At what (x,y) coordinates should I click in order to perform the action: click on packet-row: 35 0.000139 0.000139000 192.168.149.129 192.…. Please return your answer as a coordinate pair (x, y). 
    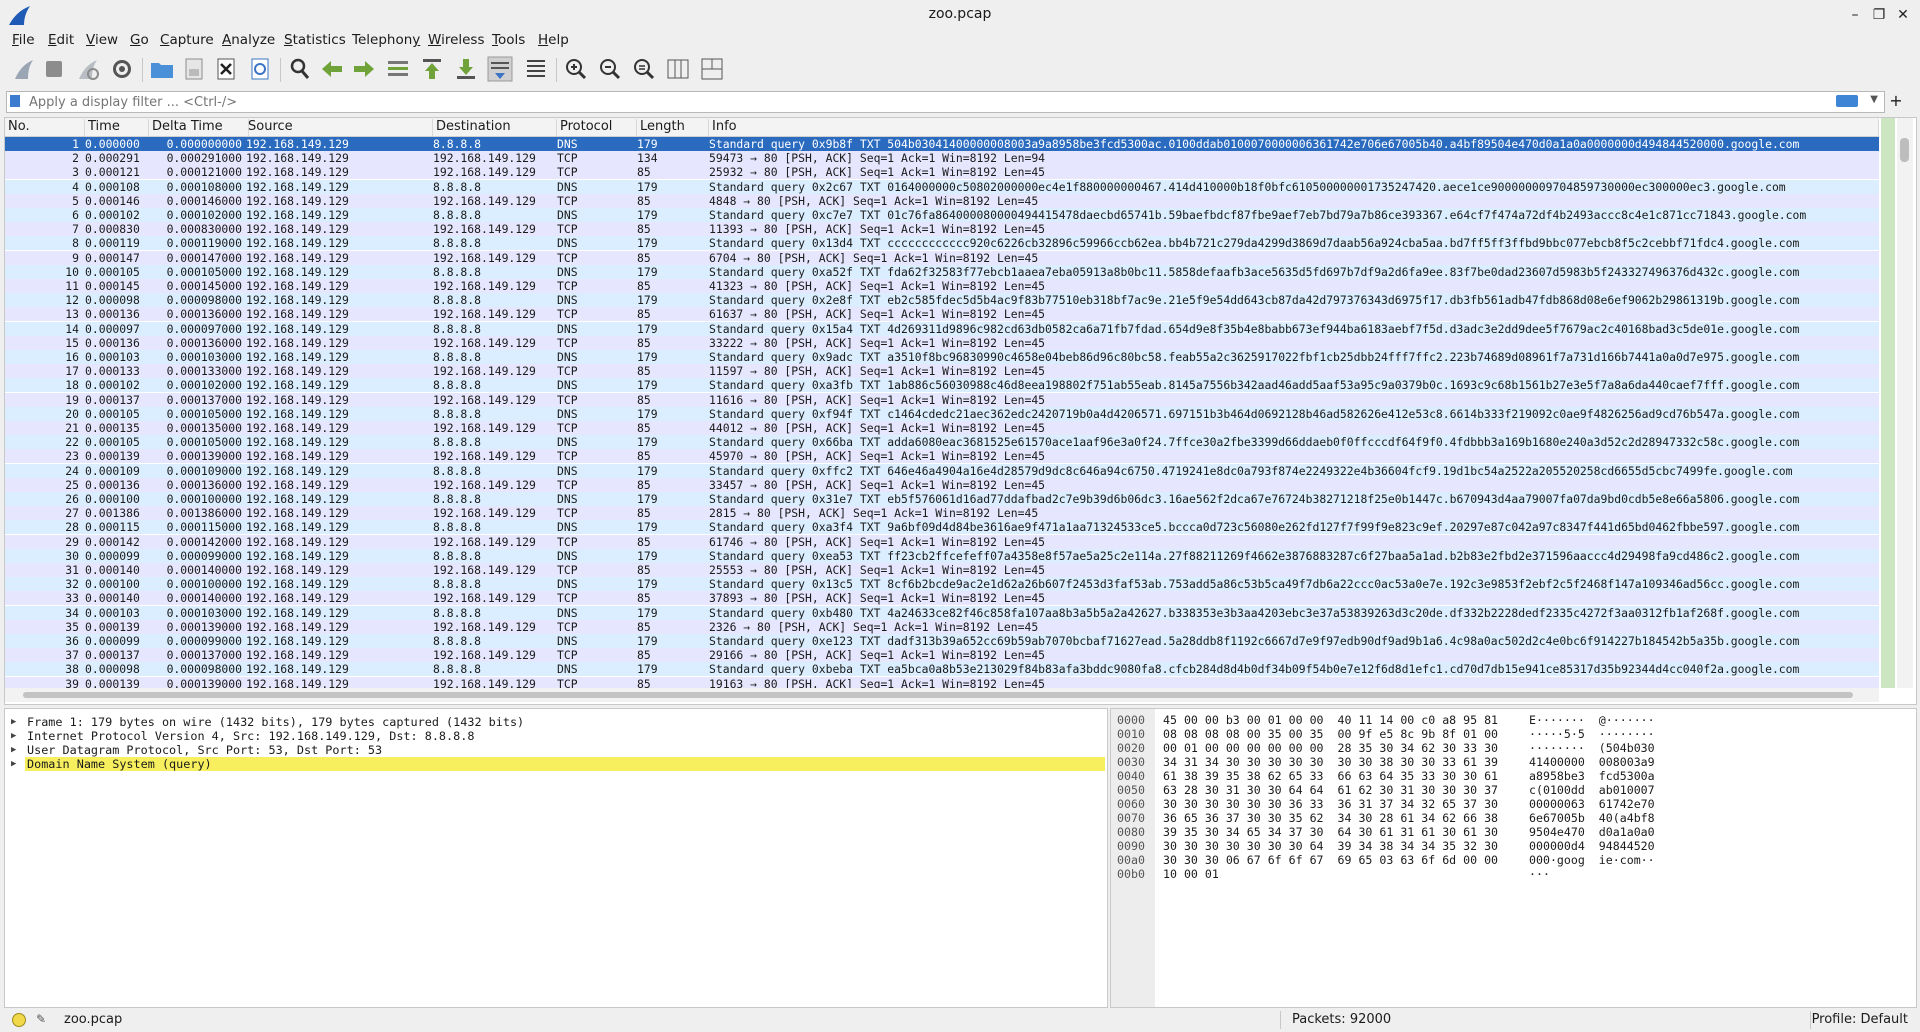
    Looking at the image, I should click on (942, 626).